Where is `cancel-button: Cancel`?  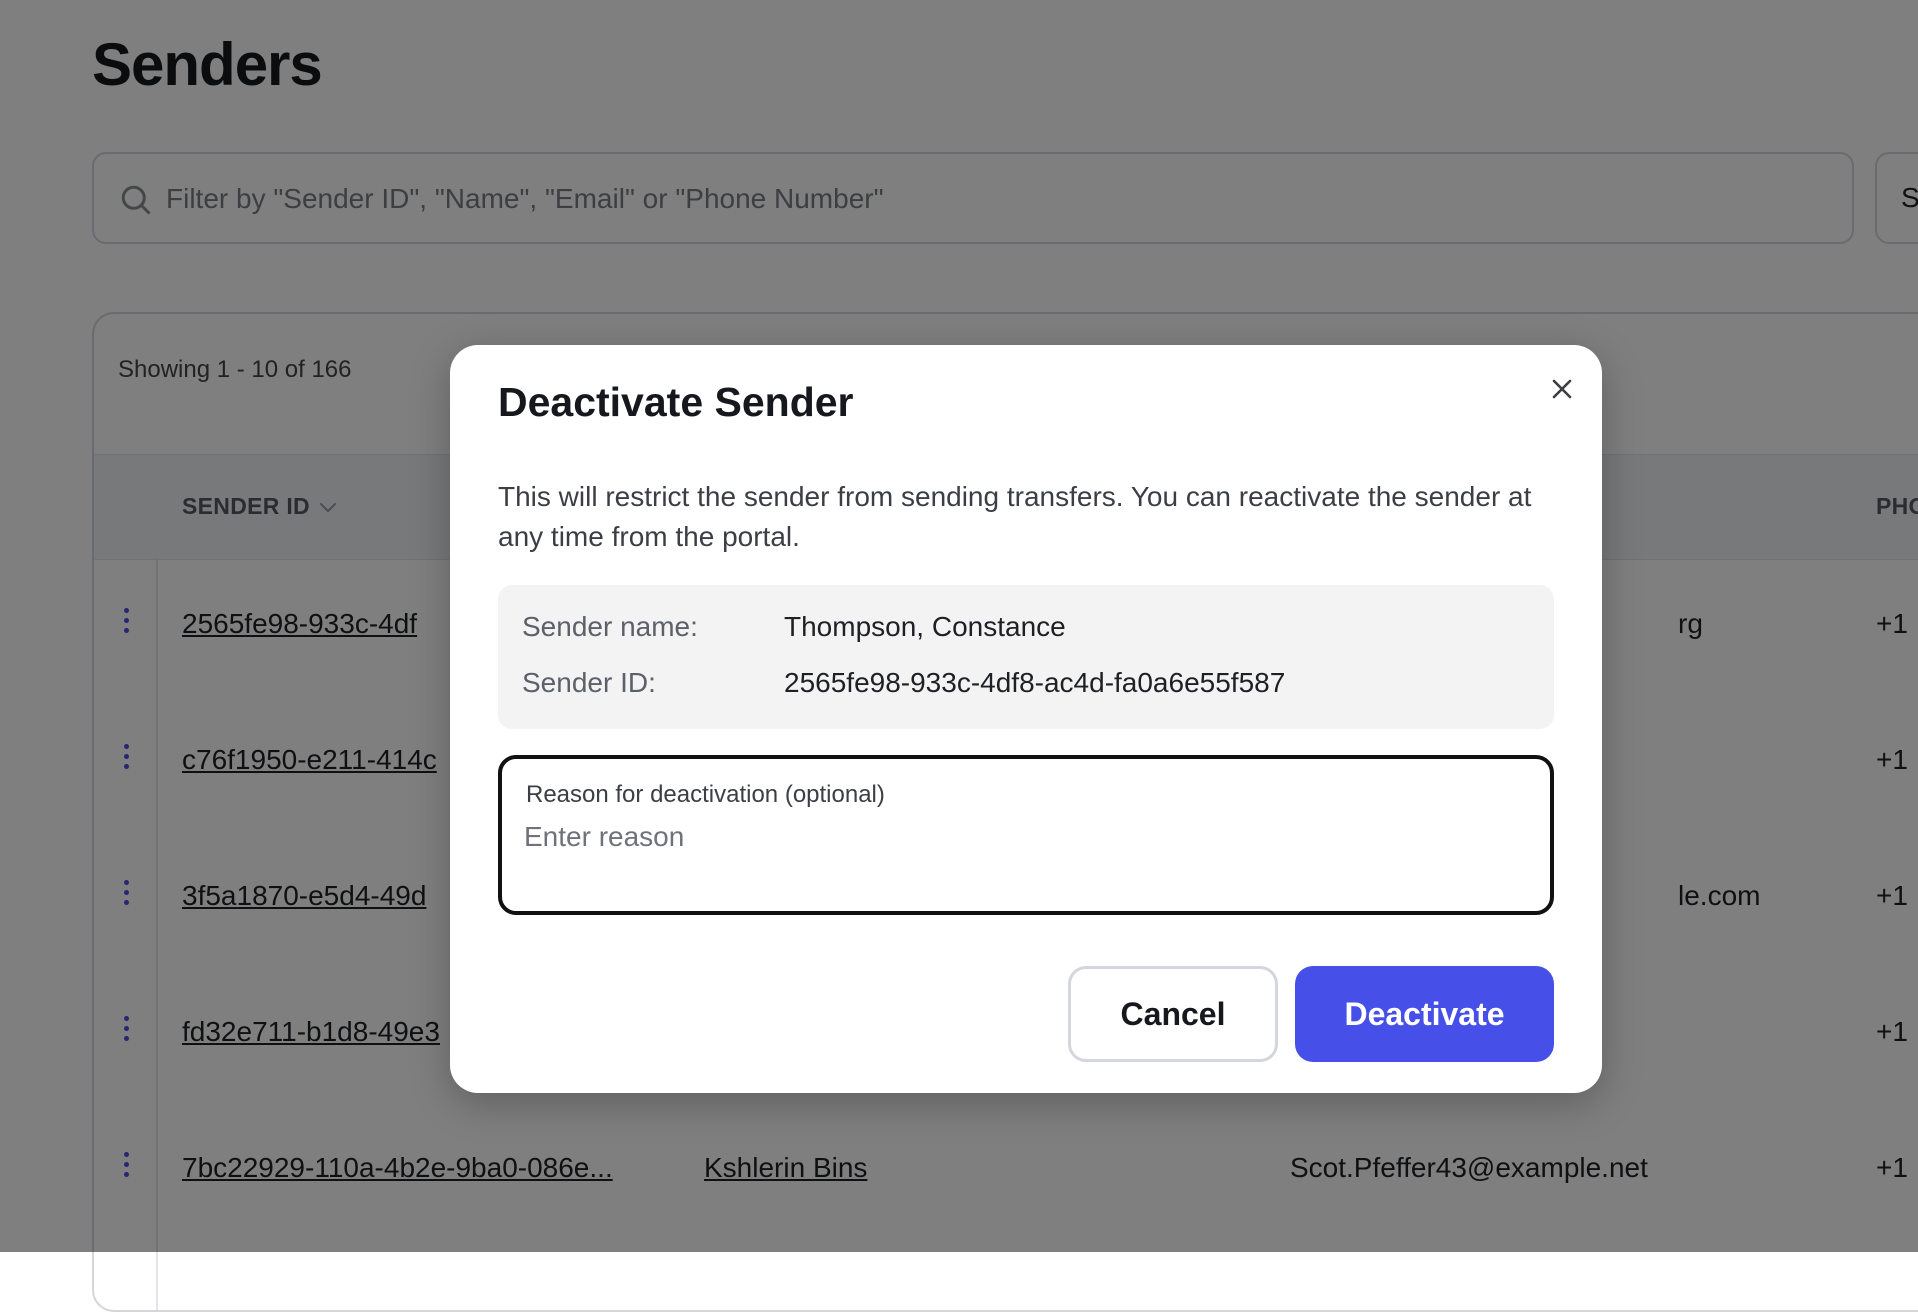
cancel-button: Cancel is located at coordinates (1173, 1014).